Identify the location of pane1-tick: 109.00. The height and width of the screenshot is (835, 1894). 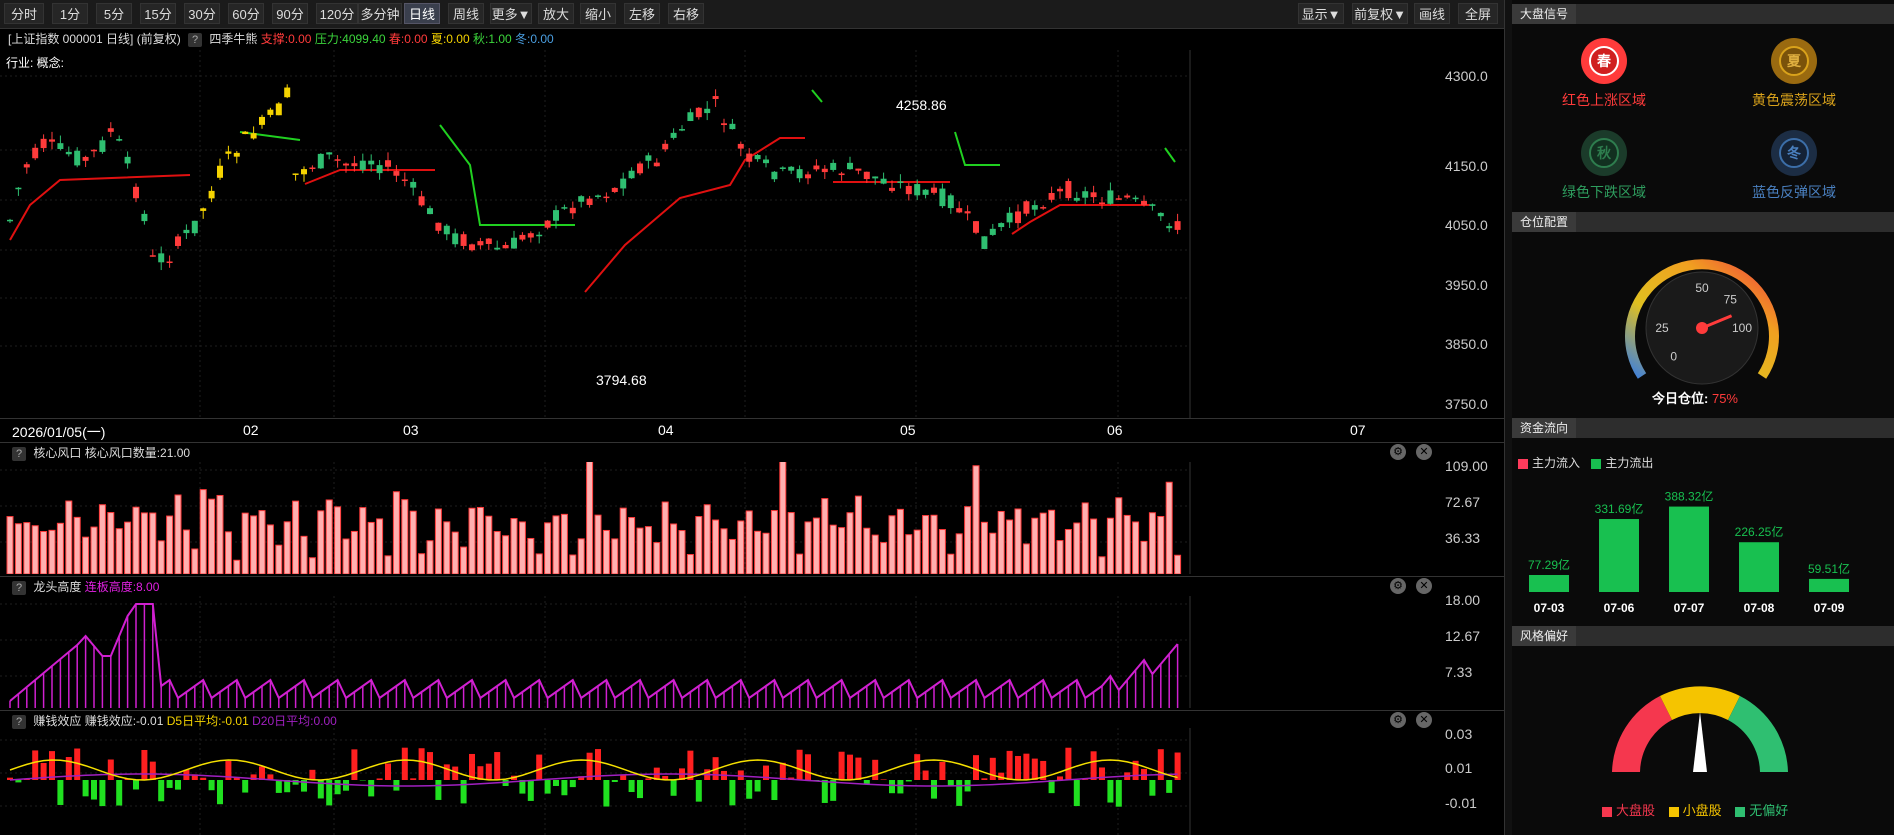
(1466, 466).